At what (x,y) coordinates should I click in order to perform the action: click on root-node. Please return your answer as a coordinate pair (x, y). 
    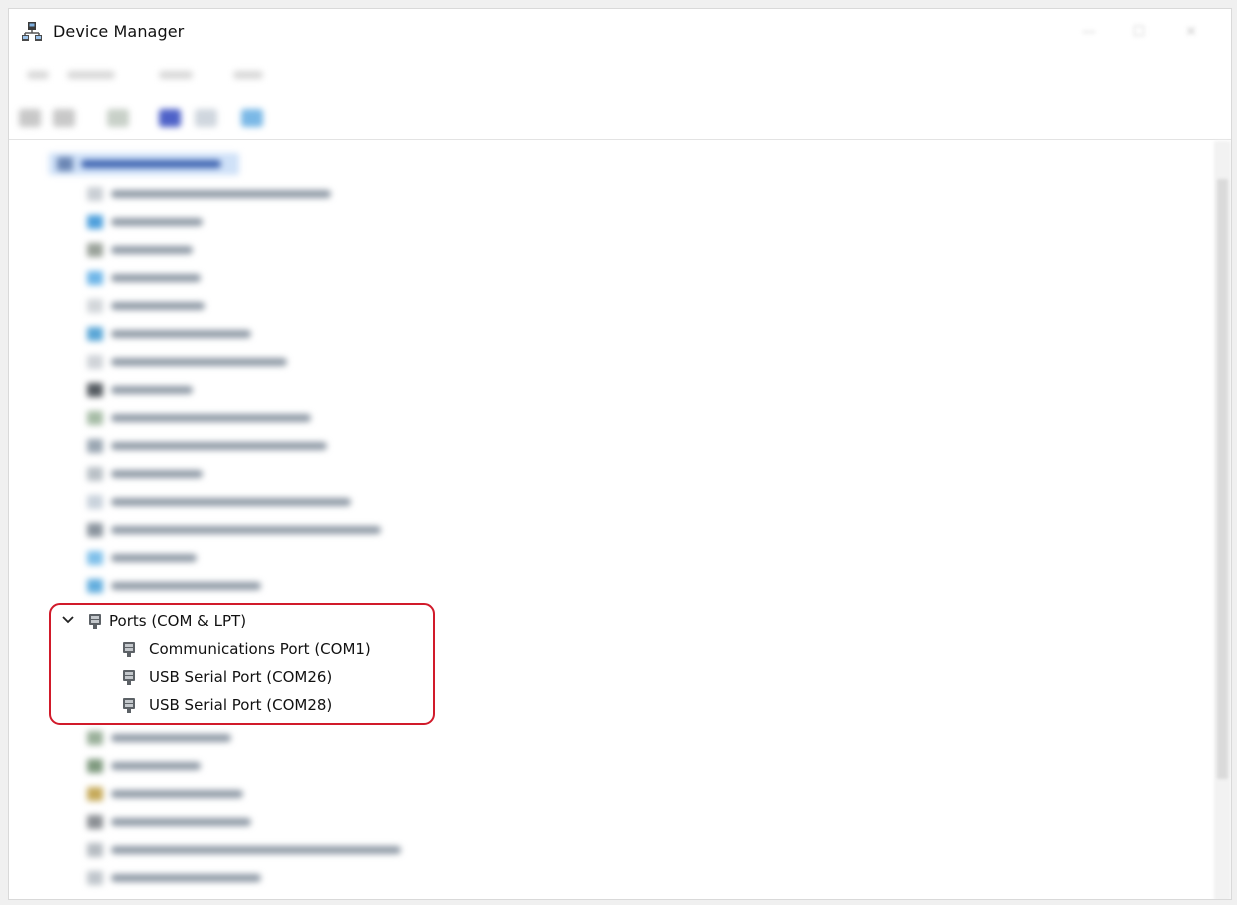
    Looking at the image, I should click on (147, 164).